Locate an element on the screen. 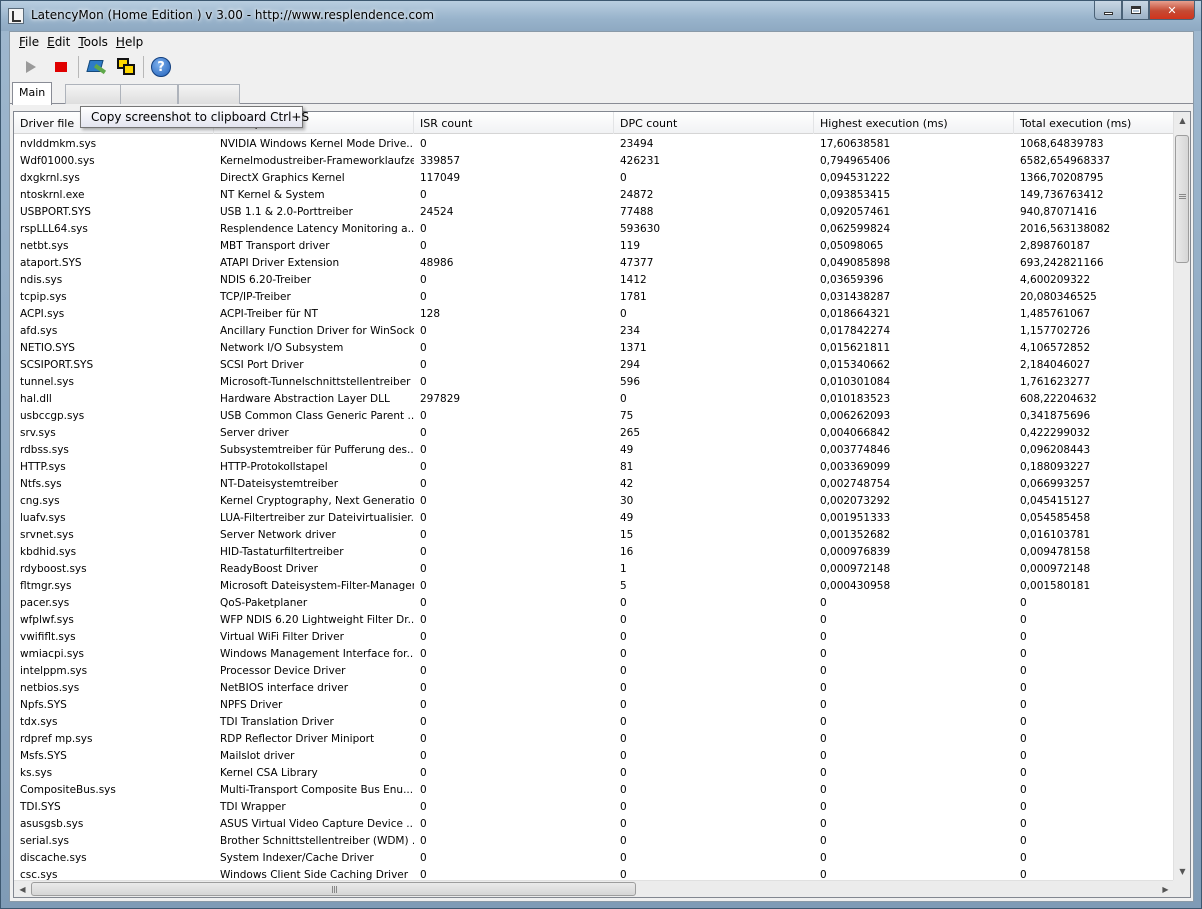 Image resolution: width=1202 pixels, height=909 pixels. cell-total-execution: 0,066993257 is located at coordinates (1055, 484).